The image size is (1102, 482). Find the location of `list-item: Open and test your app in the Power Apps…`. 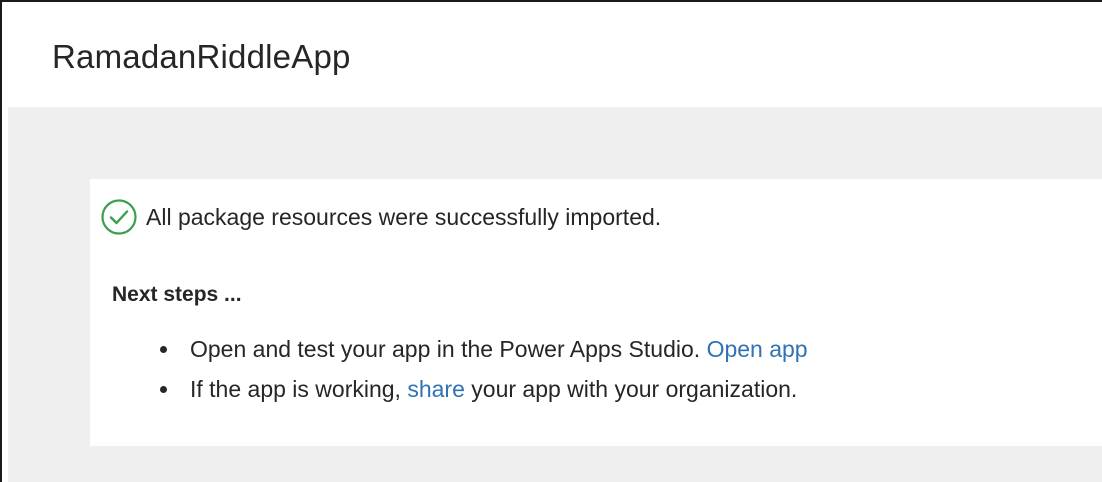

list-item: Open and test your app in the Power Apps… is located at coordinates (484, 349).